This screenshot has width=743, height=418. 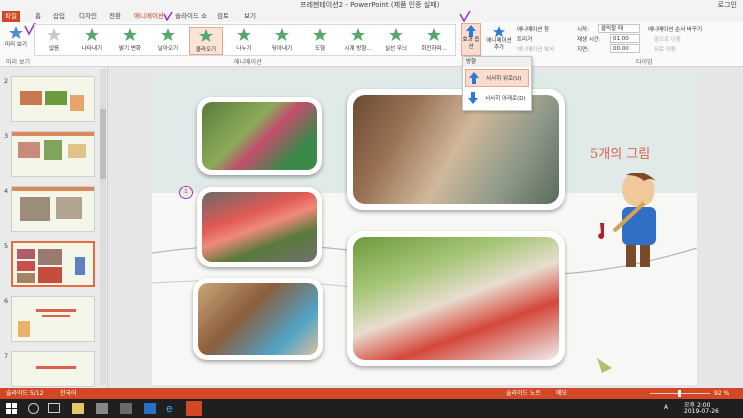 I want to click on ribbon: 미리 보기 미리 보기 없음 나타내기 밝기 변화 날아오기 올라오기 나누기, so click(x=371, y=38).